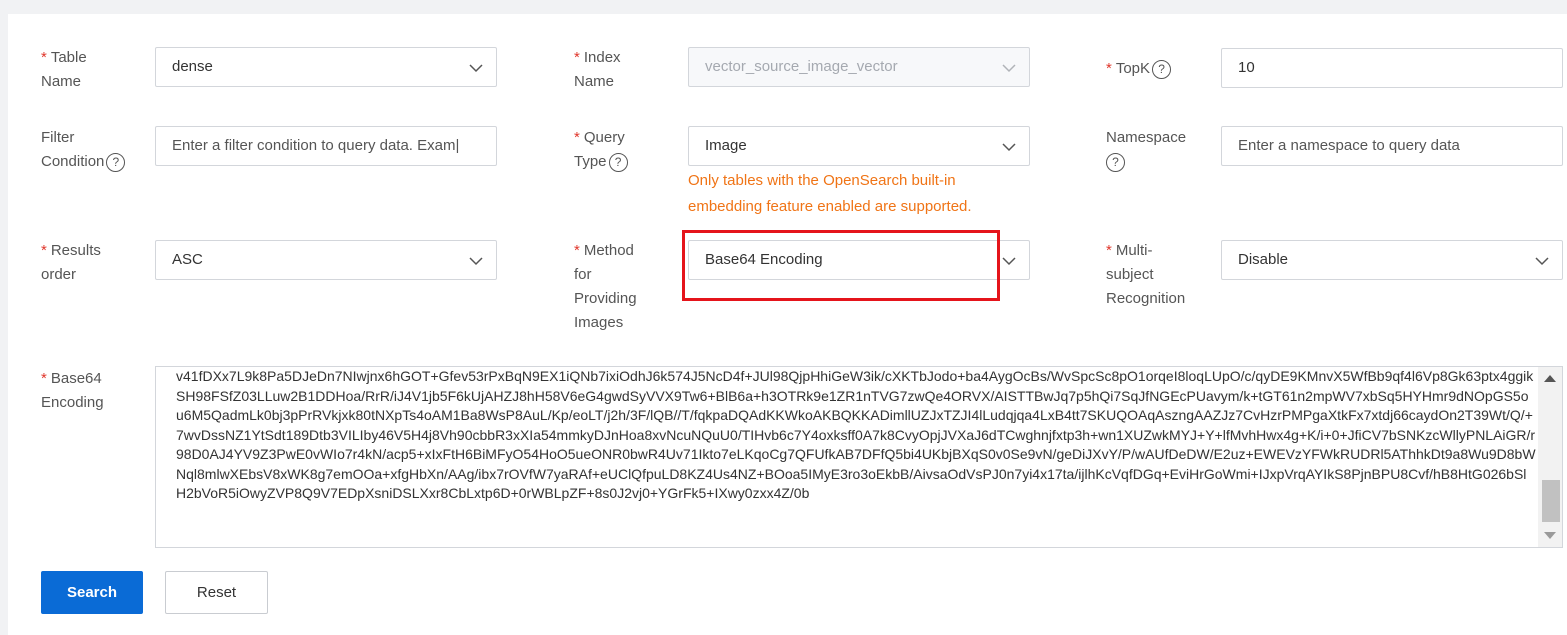  I want to click on table-name-select: dense, so click(326, 67).